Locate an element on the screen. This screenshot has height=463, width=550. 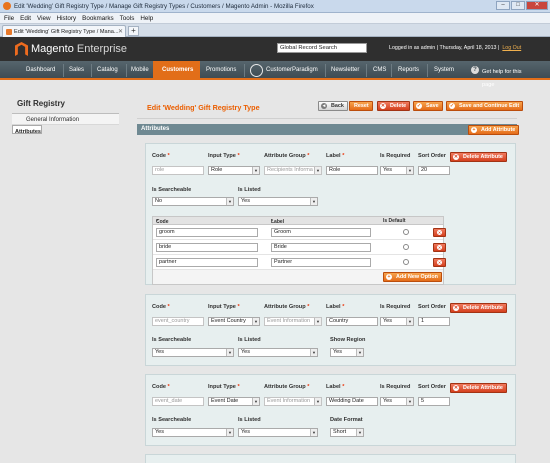
option-label-input: Groom is located at coordinates (321, 232).